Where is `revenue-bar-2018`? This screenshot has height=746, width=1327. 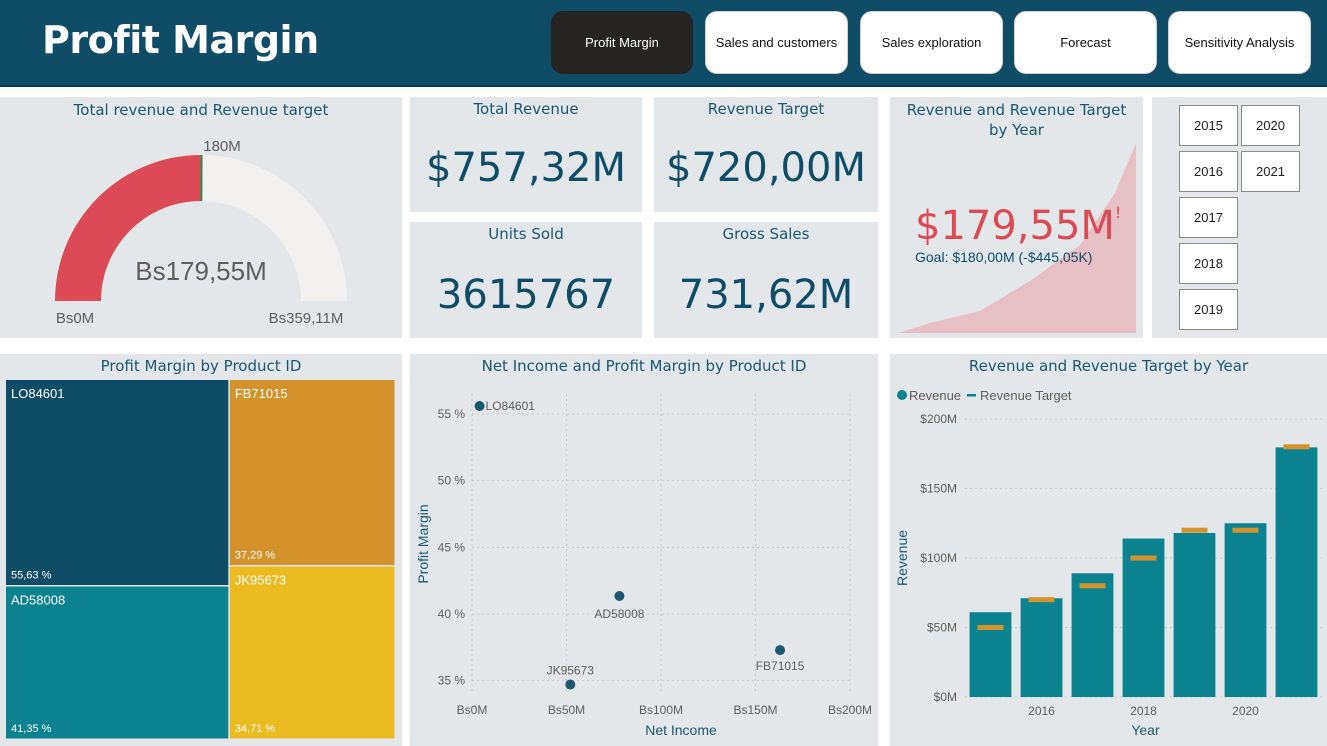 revenue-bar-2018 is located at coordinates (1143, 617).